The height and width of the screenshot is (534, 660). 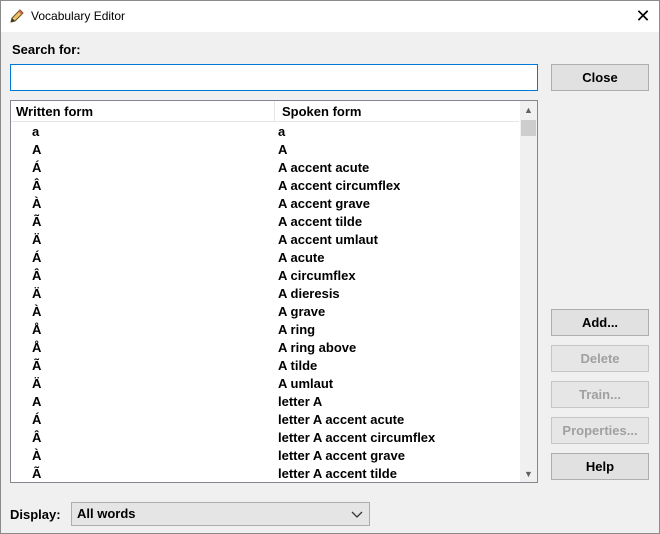 What do you see at coordinates (265, 294) in the screenshot?
I see `list-item: Ä A dieresis` at bounding box center [265, 294].